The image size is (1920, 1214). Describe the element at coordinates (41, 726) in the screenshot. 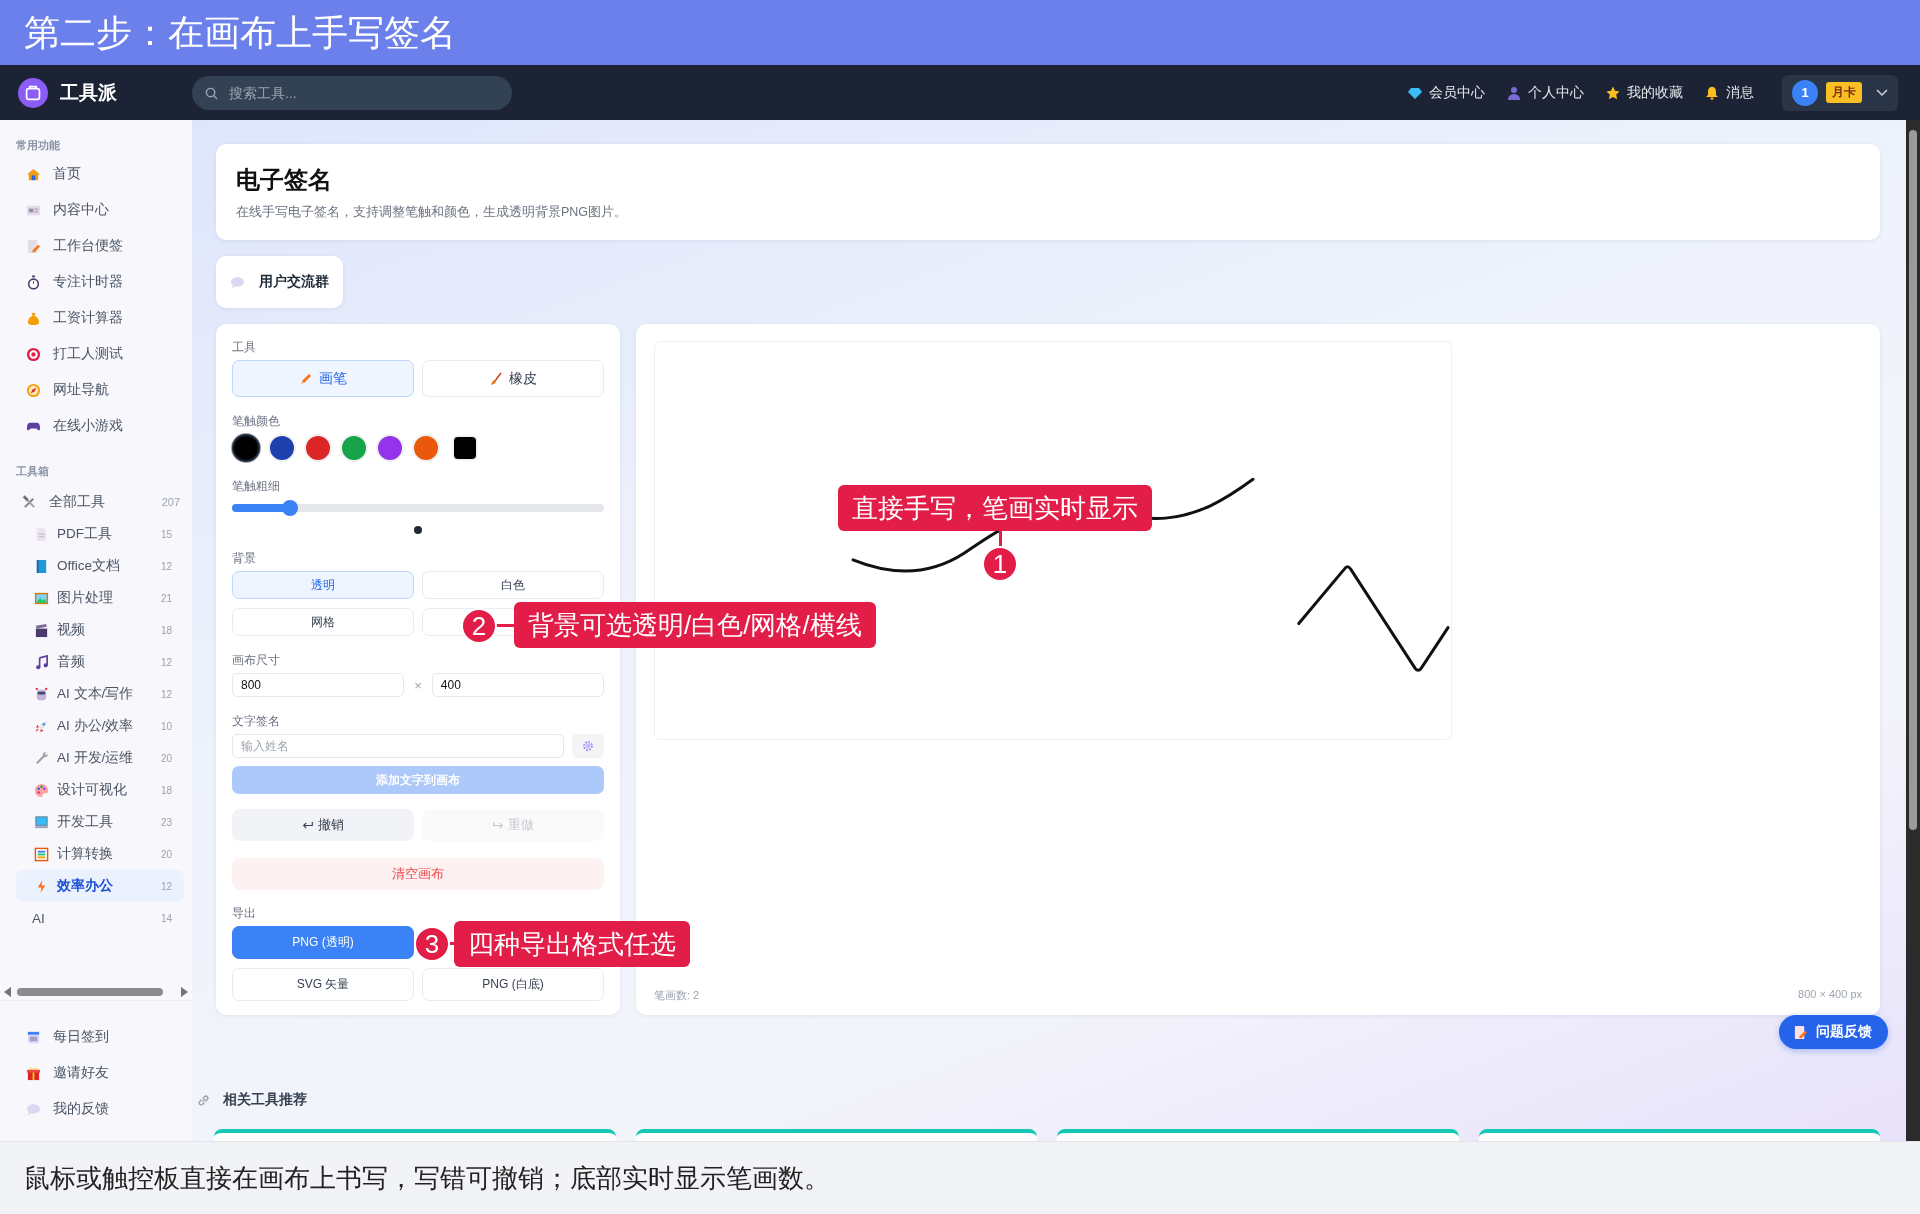

I see `rocket-icon` at that location.